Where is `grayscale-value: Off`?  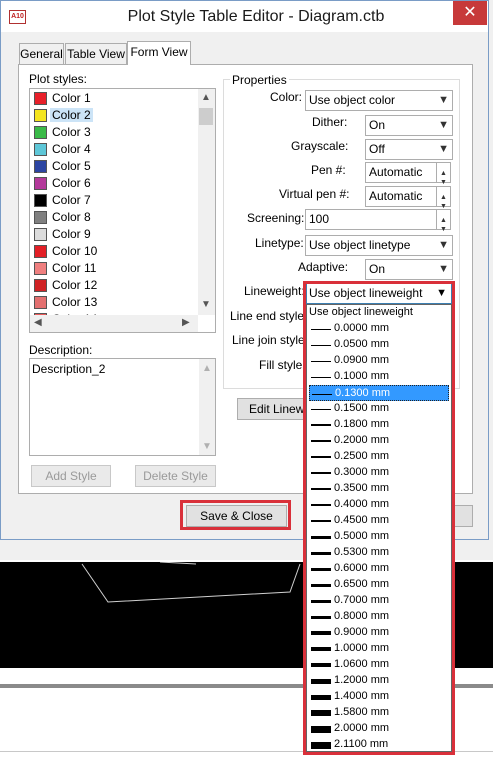
grayscale-value: Off is located at coordinates (377, 149).